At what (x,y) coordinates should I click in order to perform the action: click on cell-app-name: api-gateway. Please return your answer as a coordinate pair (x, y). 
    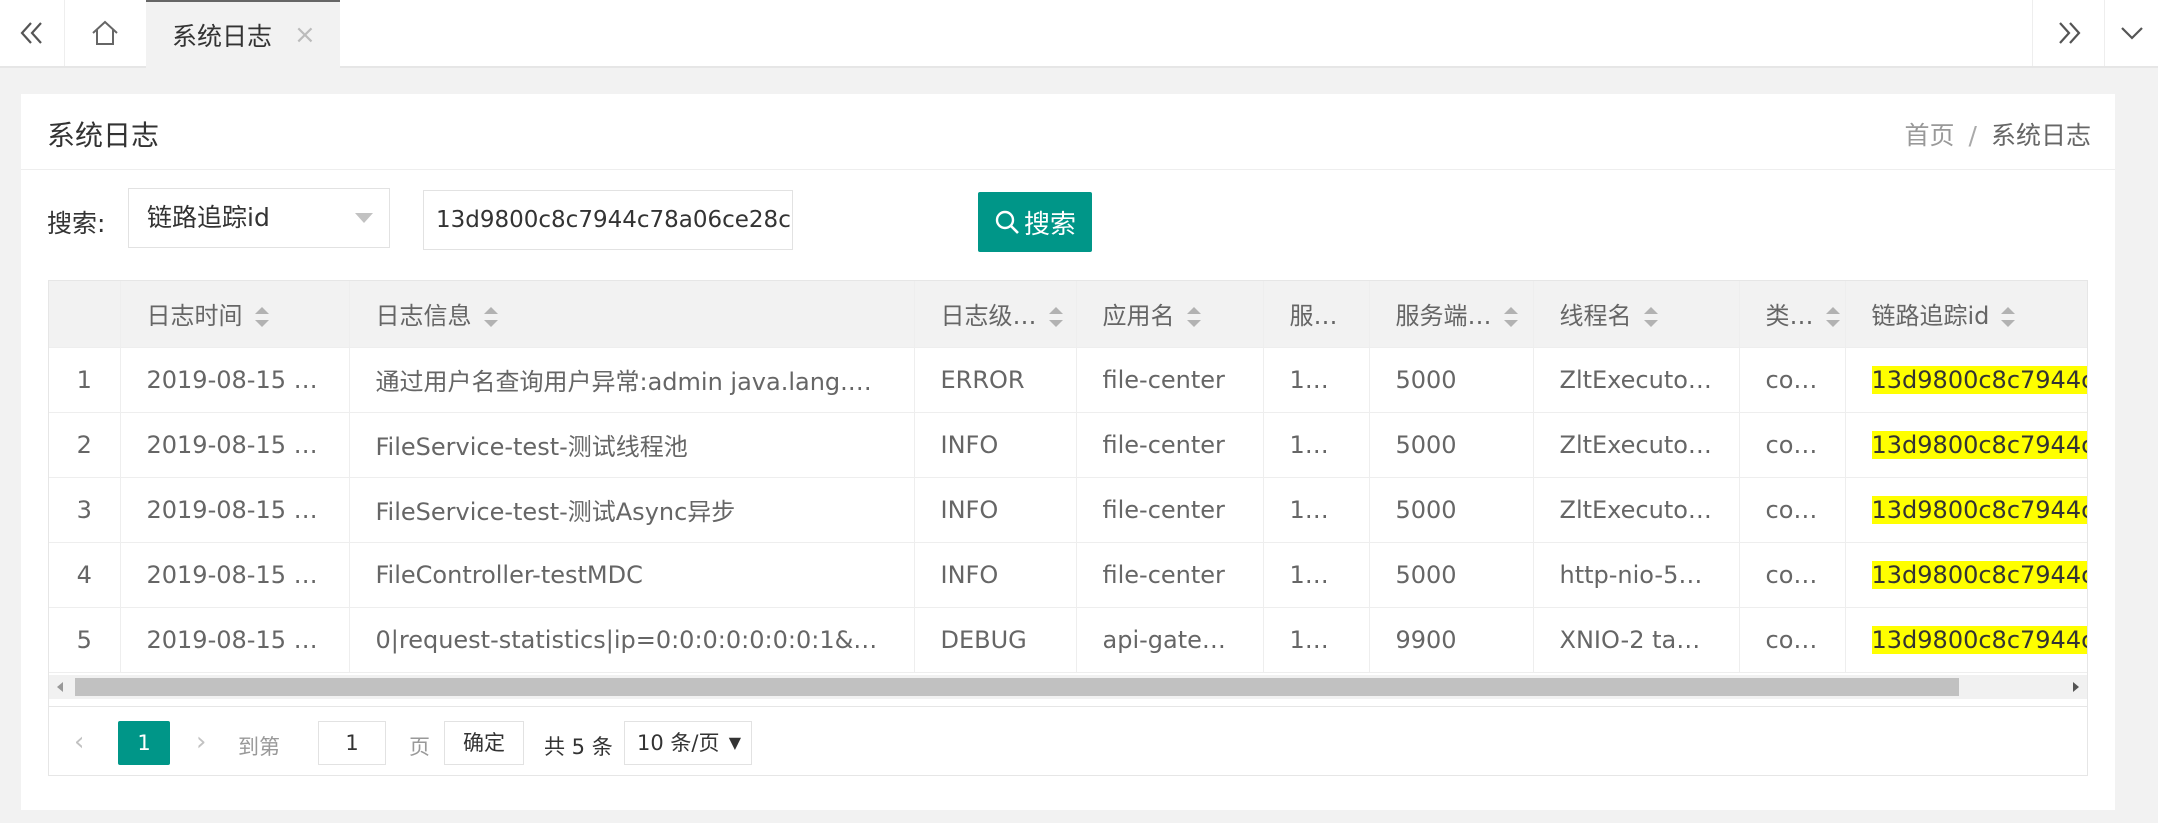
    Looking at the image, I should click on (1170, 640).